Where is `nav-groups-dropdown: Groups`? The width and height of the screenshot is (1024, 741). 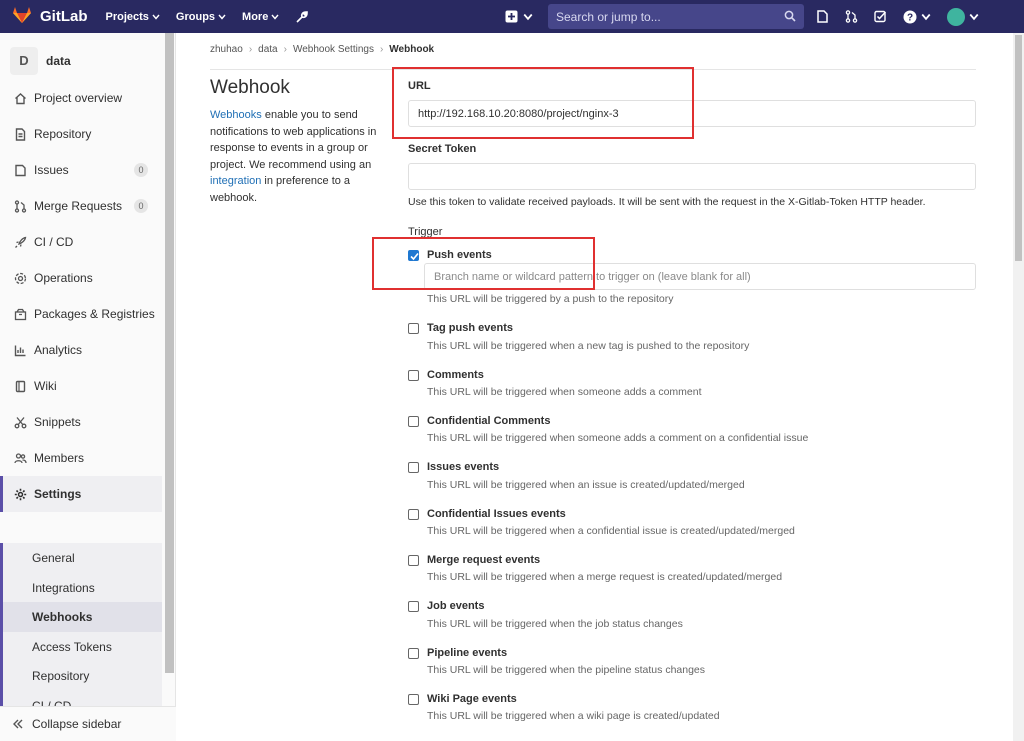
nav-groups-dropdown: Groups is located at coordinates (201, 17).